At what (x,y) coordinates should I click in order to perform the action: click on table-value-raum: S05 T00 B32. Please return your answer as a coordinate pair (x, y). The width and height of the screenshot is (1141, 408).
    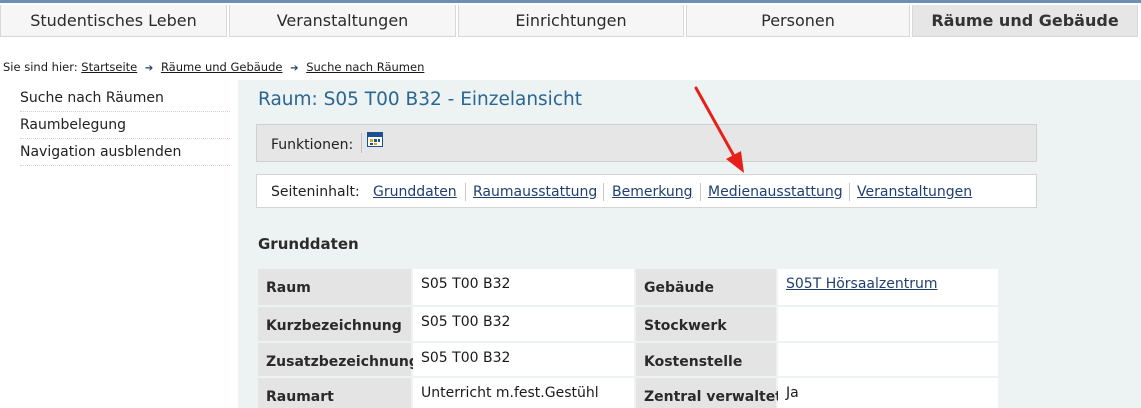
    Looking at the image, I should click on (523, 287).